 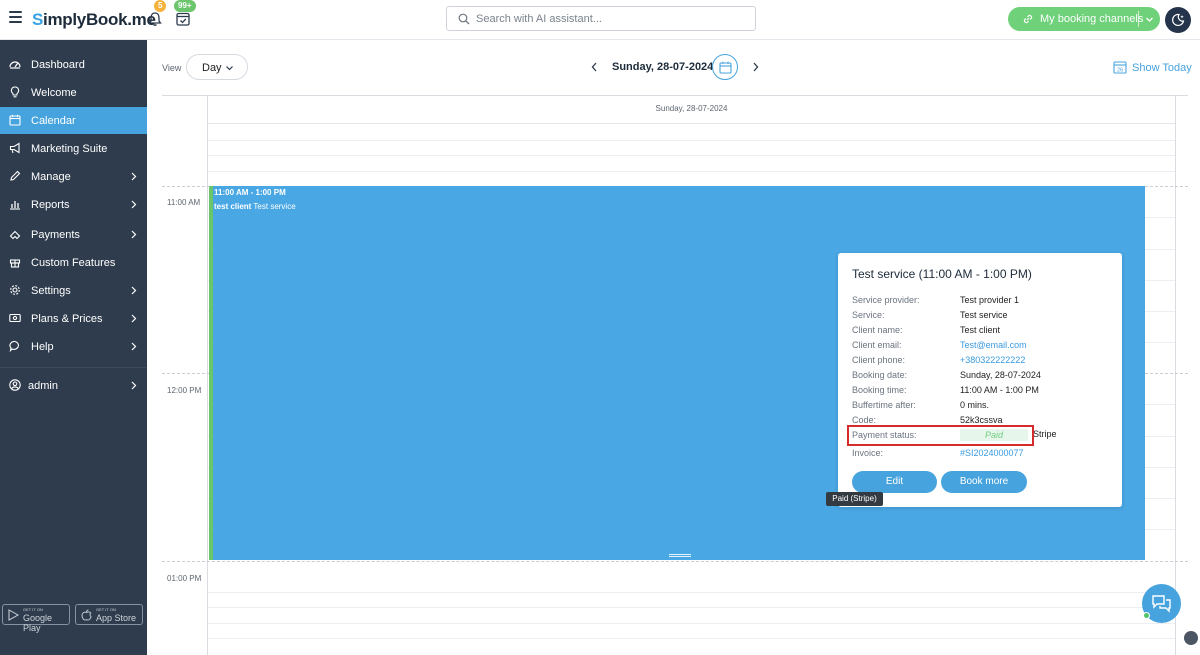 I want to click on dashboard-icon, so click(x=15, y=65).